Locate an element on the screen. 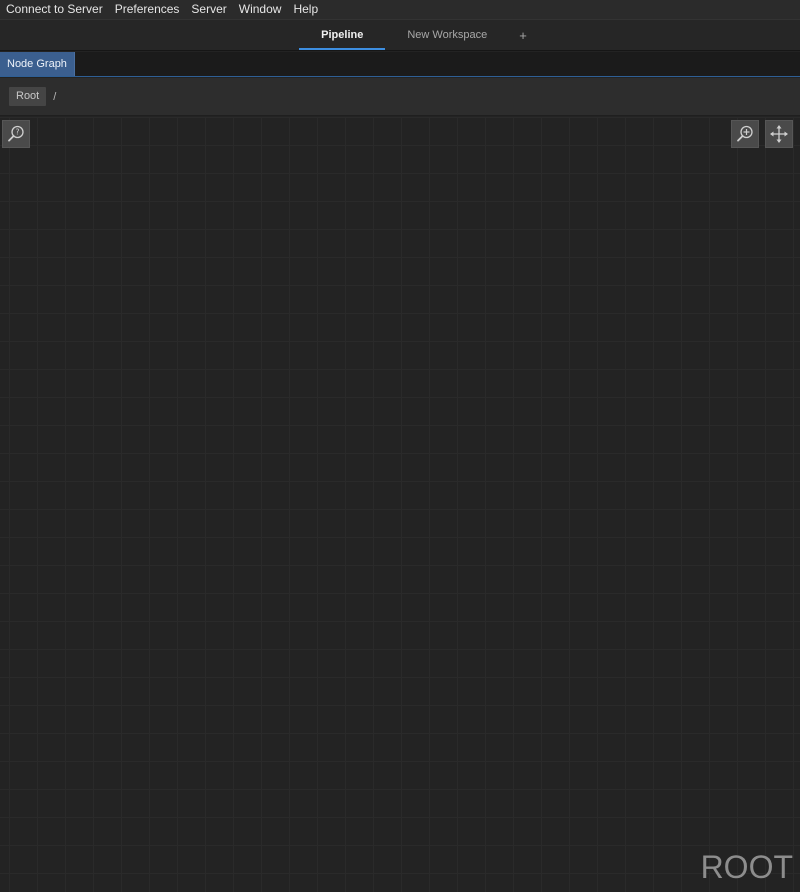  zoom-in-icon is located at coordinates (745, 134).